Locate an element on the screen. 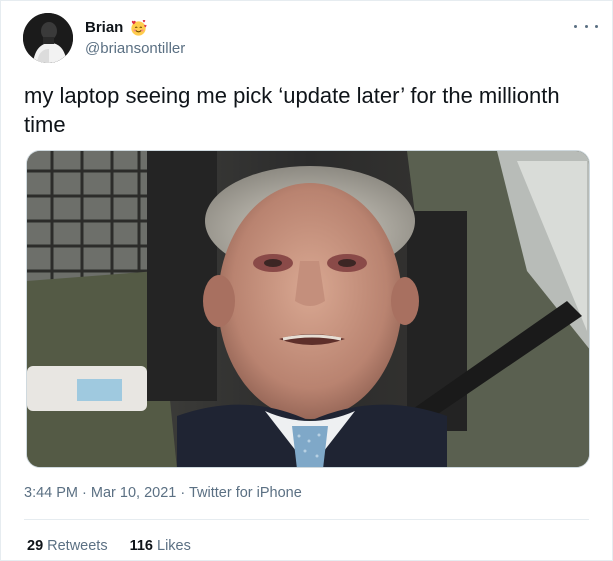 The height and width of the screenshot is (561, 613). display-name: Brian is located at coordinates (104, 27).